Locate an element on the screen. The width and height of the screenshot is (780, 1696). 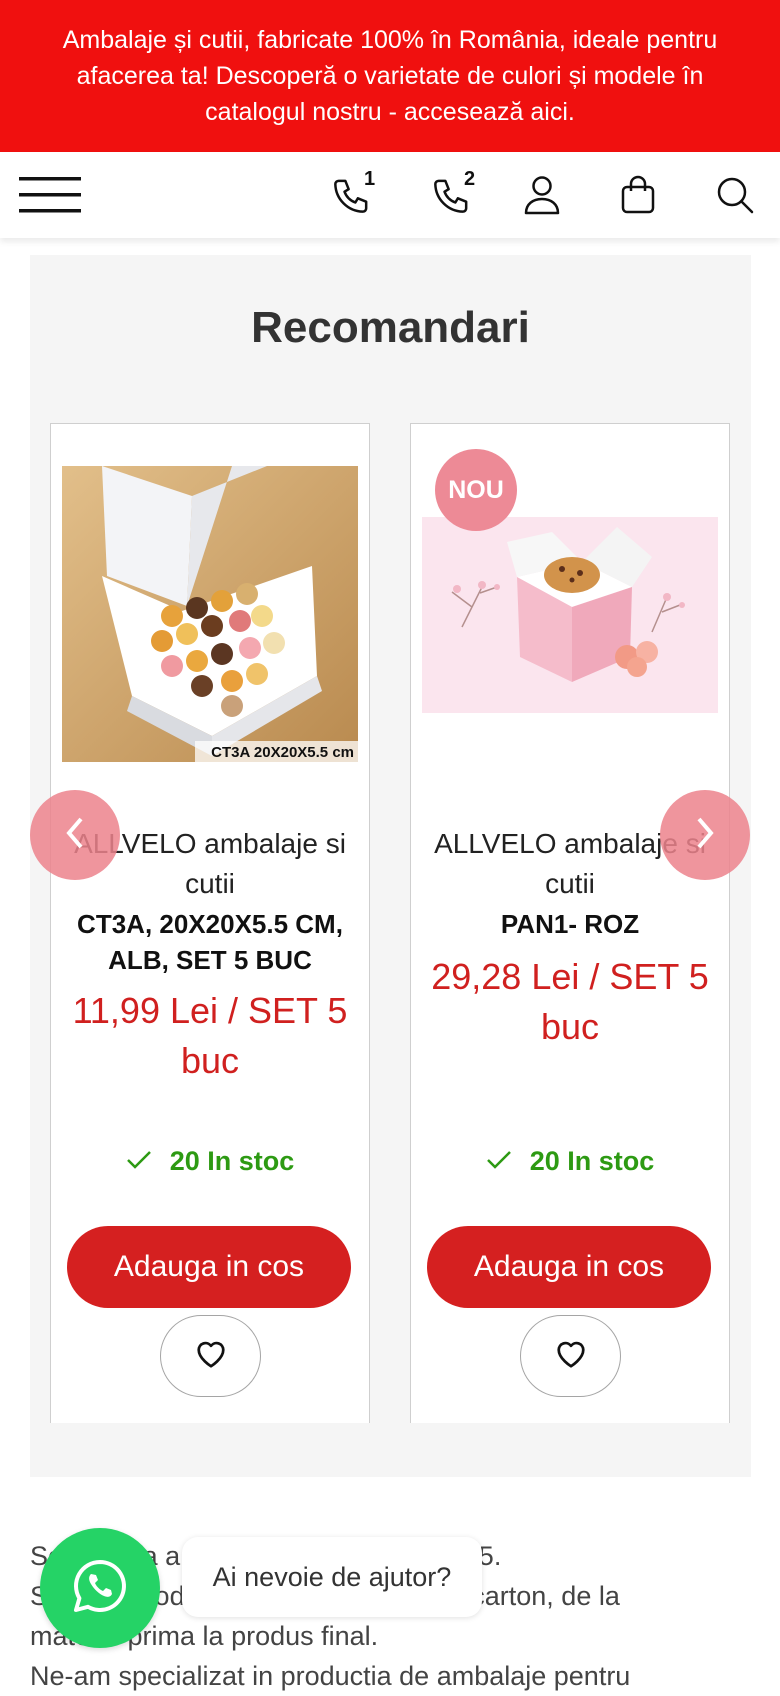
search-icon is located at coordinates (735, 195).